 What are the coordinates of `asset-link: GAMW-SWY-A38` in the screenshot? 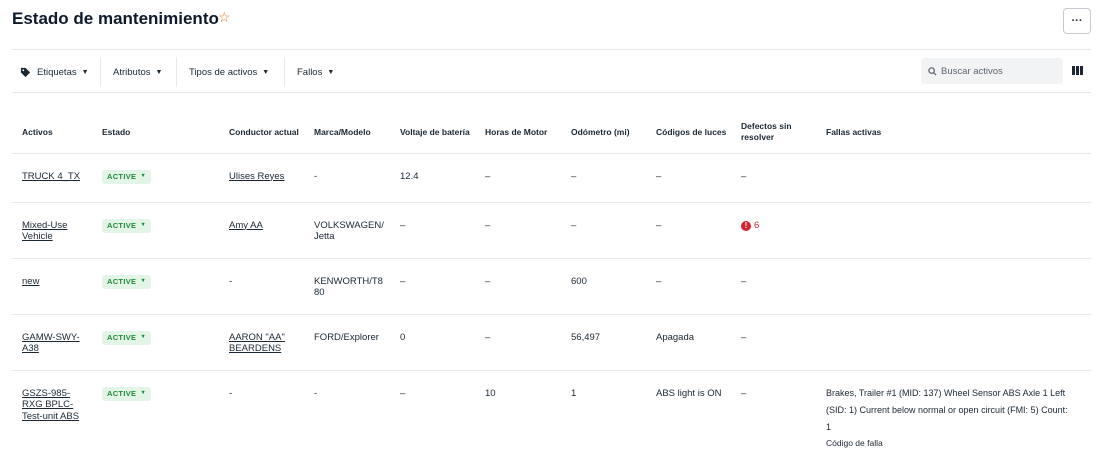 It's located at (51, 343).